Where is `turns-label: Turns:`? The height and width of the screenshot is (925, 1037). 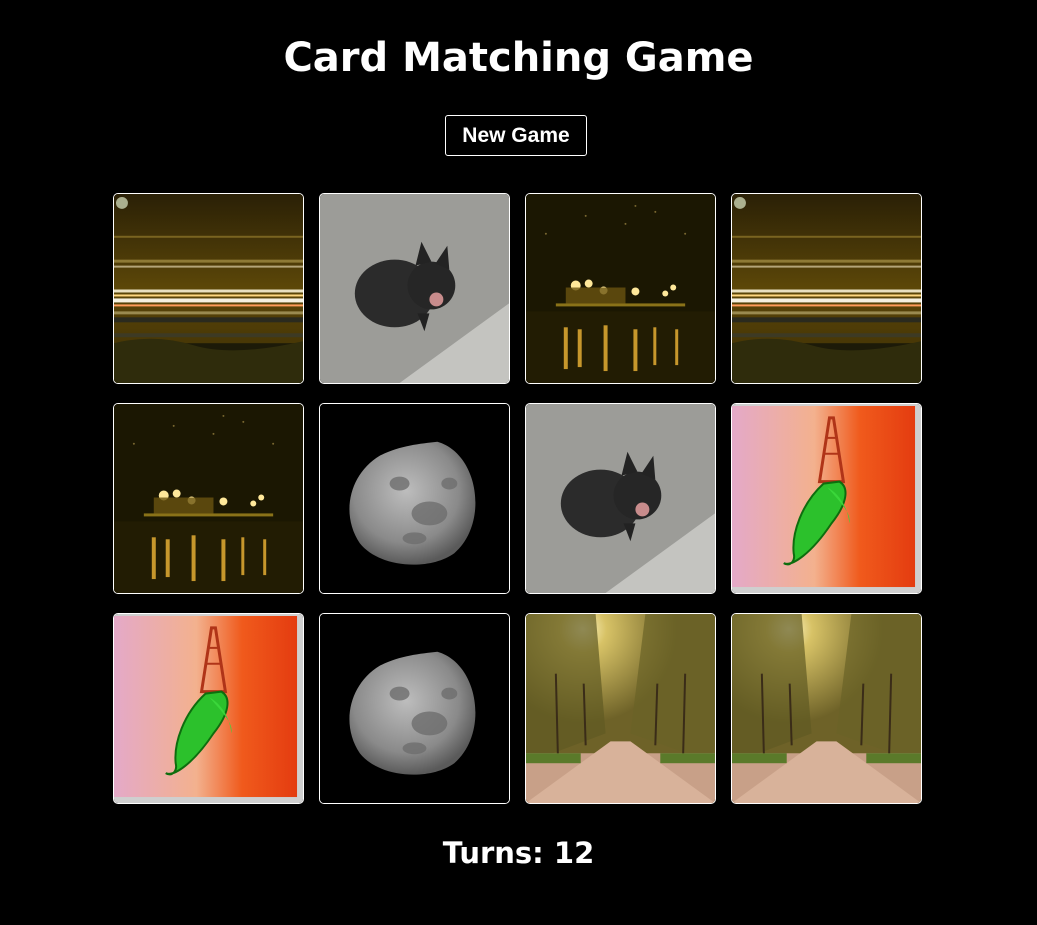 turns-label: Turns: is located at coordinates (493, 853).